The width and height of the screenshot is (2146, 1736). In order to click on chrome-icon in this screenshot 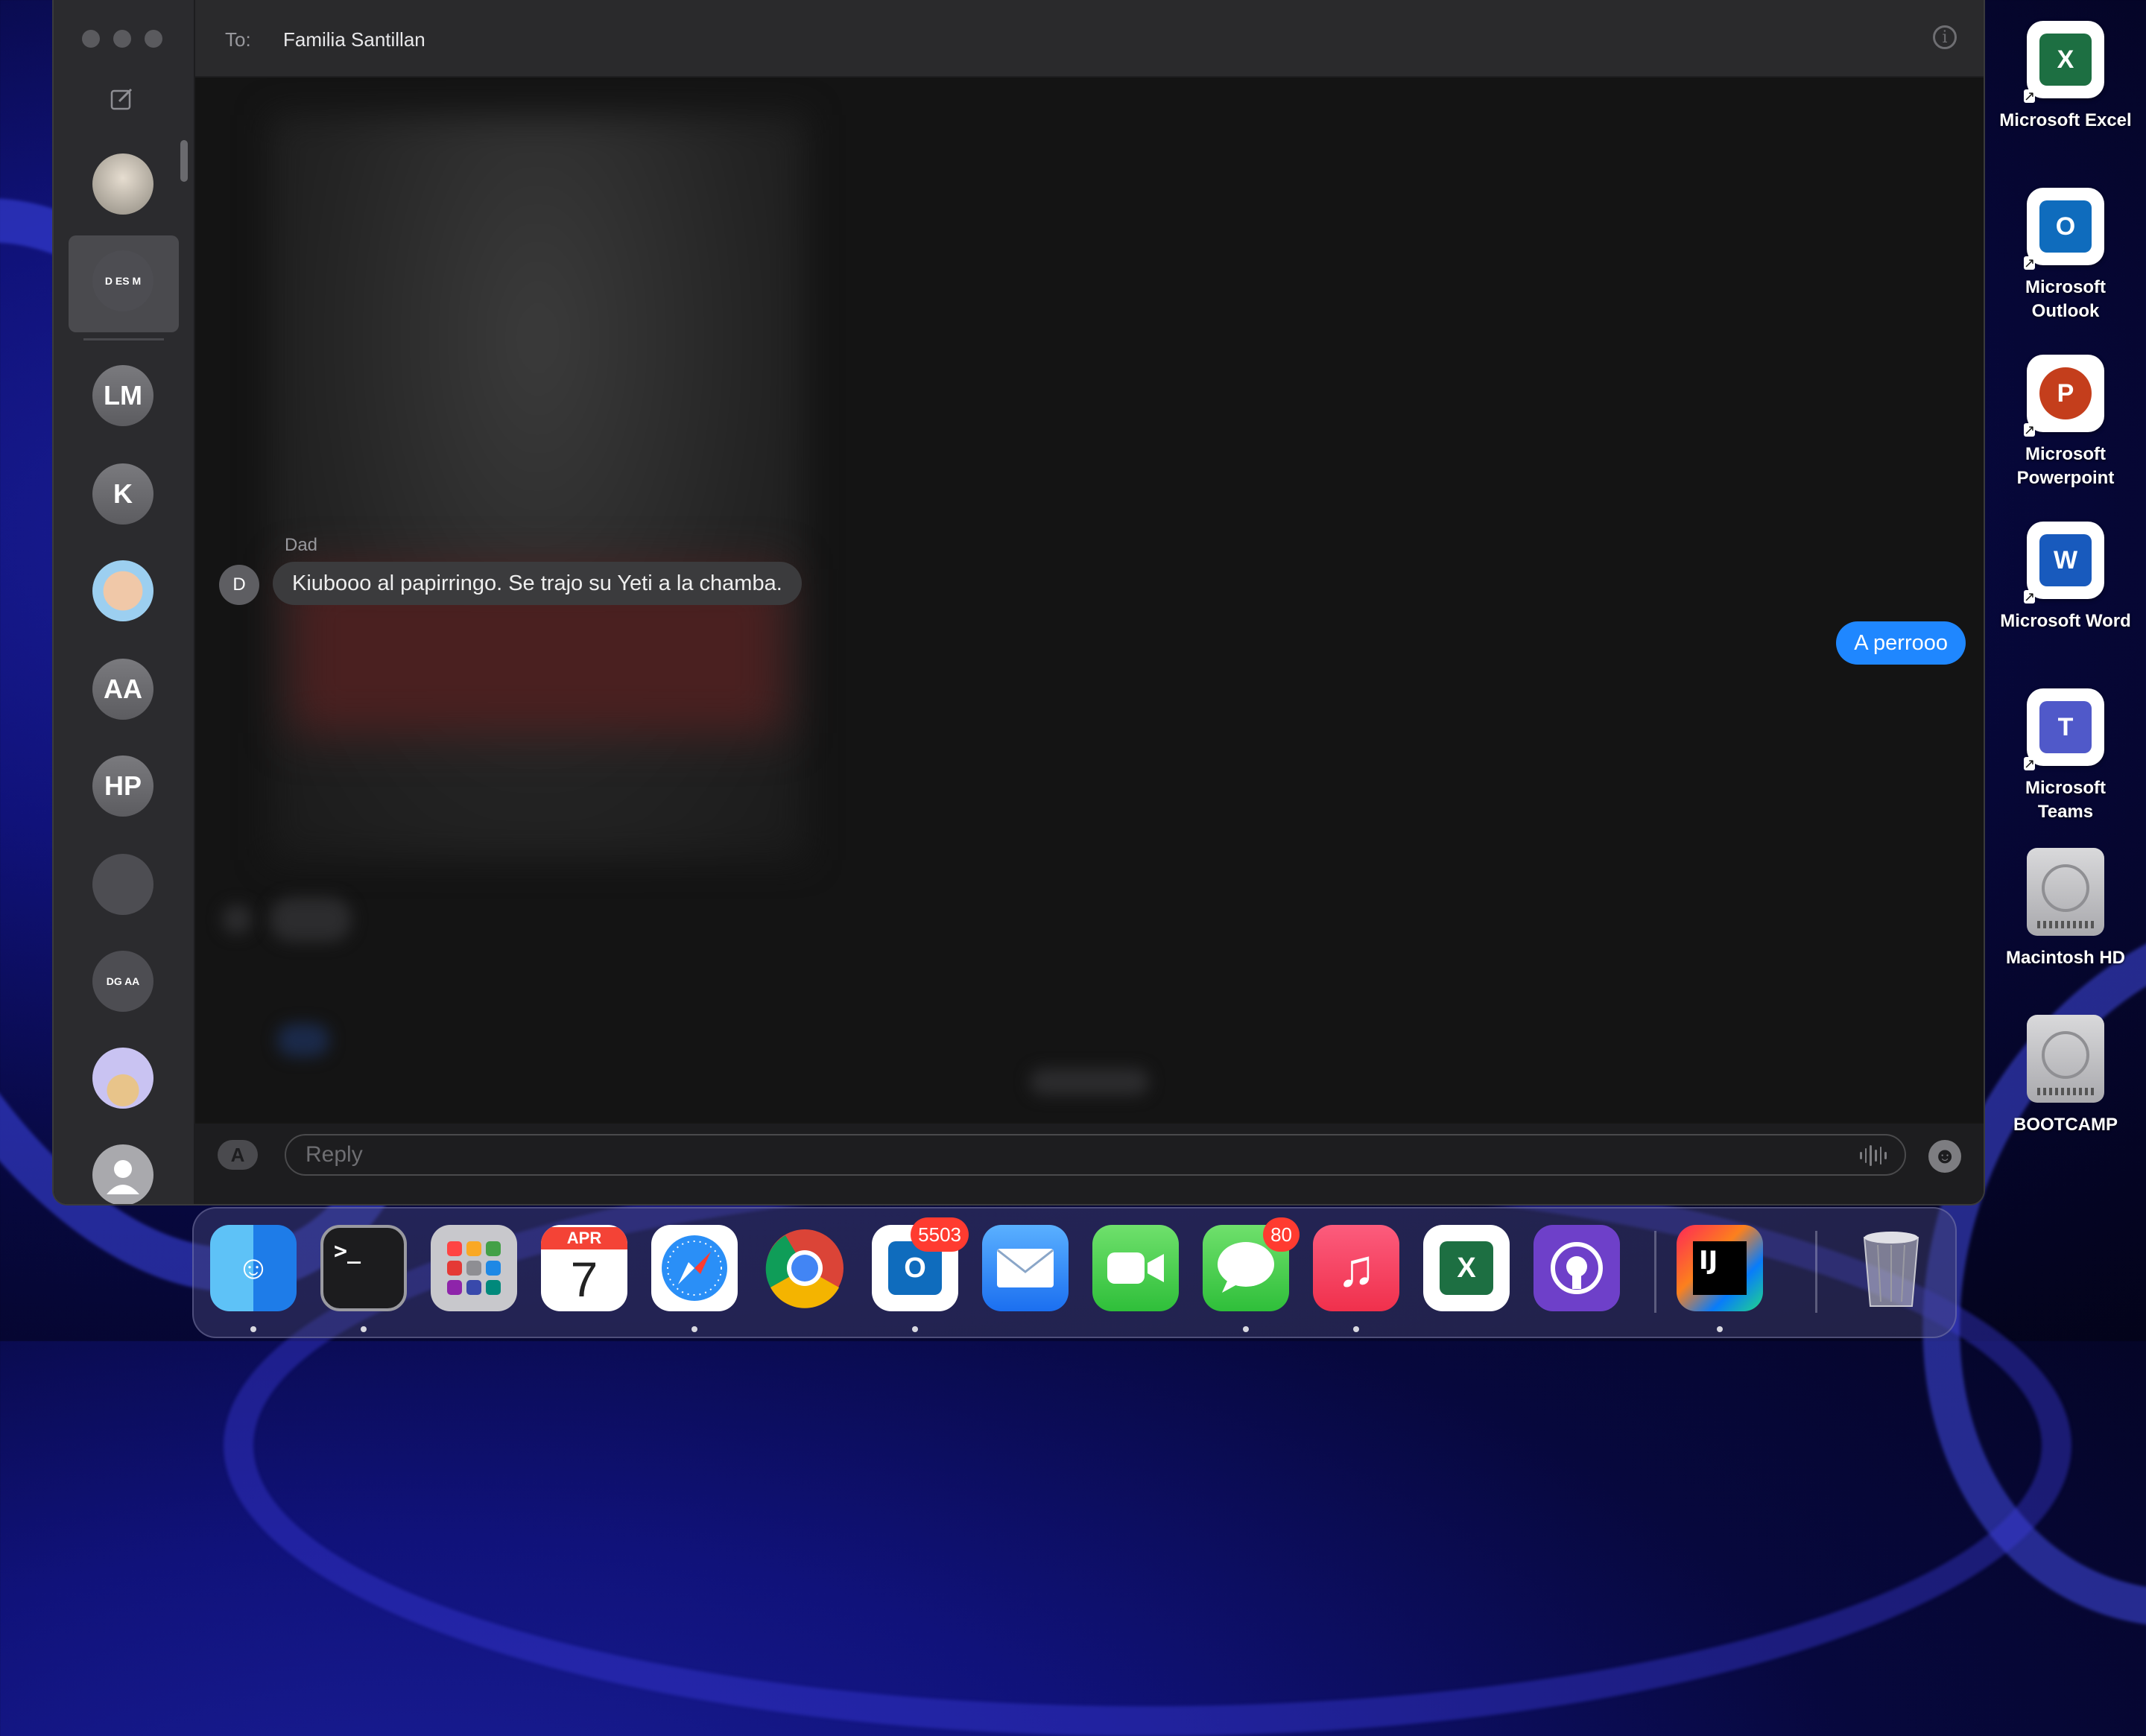, I will do `click(805, 1268)`.